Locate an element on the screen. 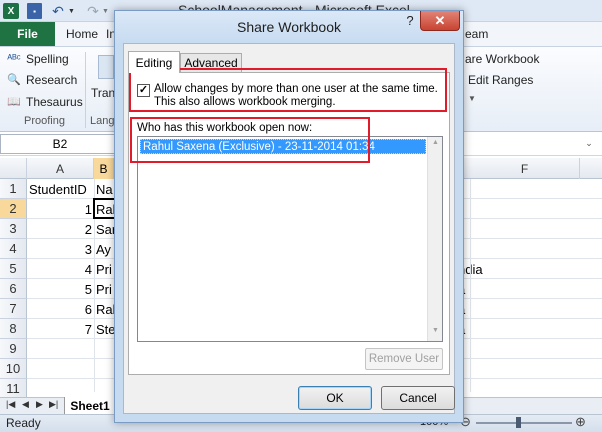  cell-a6: 5 is located at coordinates (61, 289).